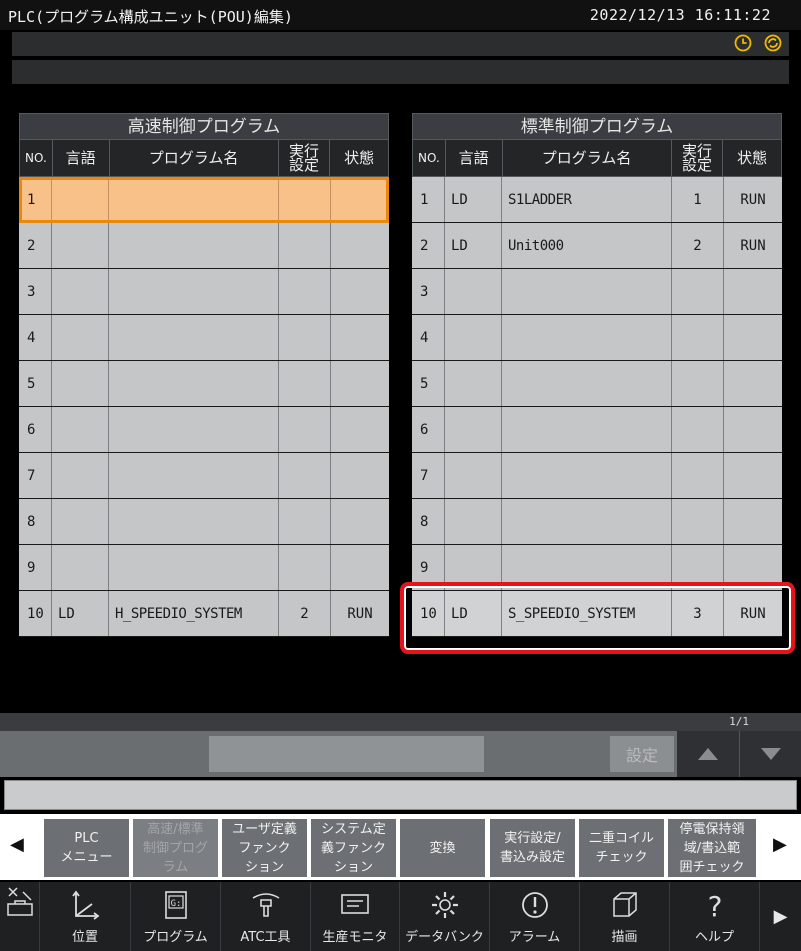  I want to click on svg-text: G:, so click(175, 904).